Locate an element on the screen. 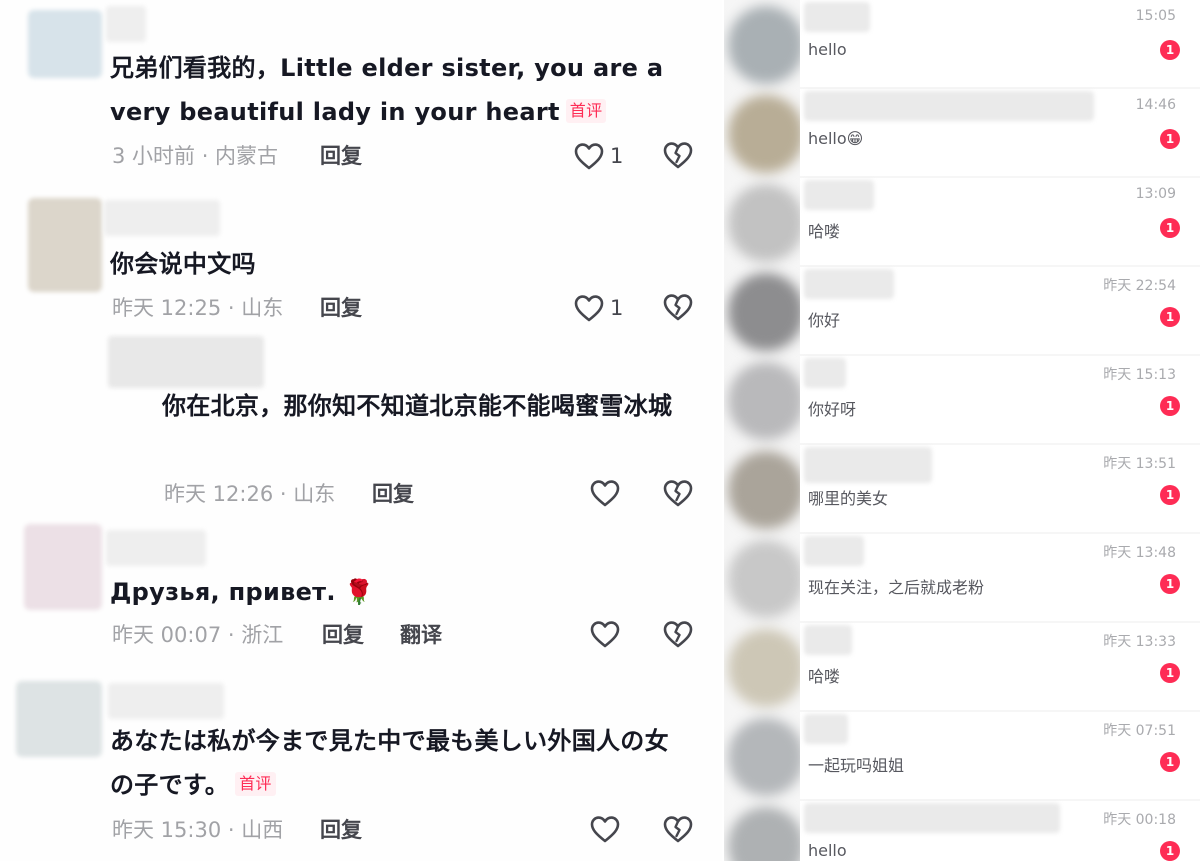  message-card: 昨天 00:18 hello 1 is located at coordinates (1000, 831).